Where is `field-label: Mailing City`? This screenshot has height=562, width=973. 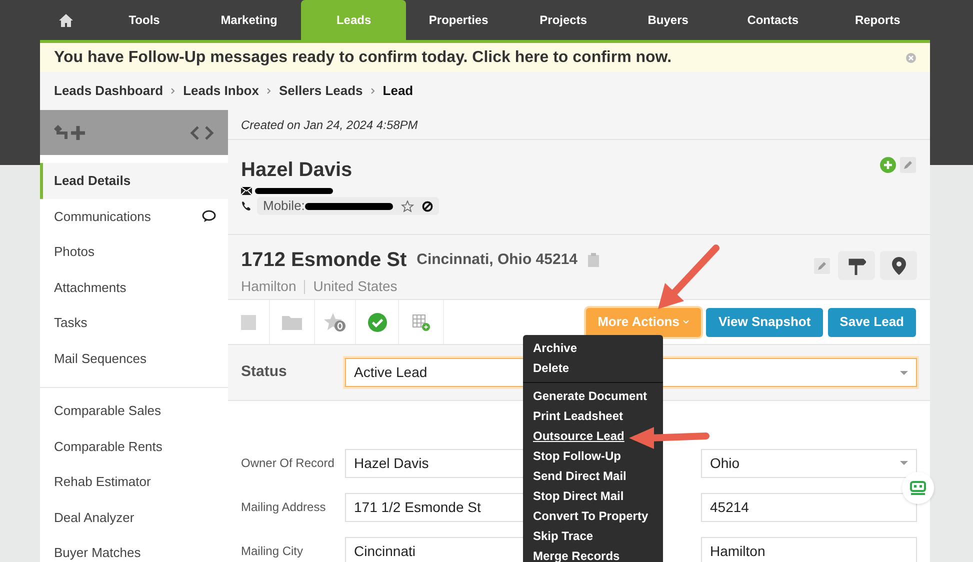 field-label: Mailing City is located at coordinates (272, 551).